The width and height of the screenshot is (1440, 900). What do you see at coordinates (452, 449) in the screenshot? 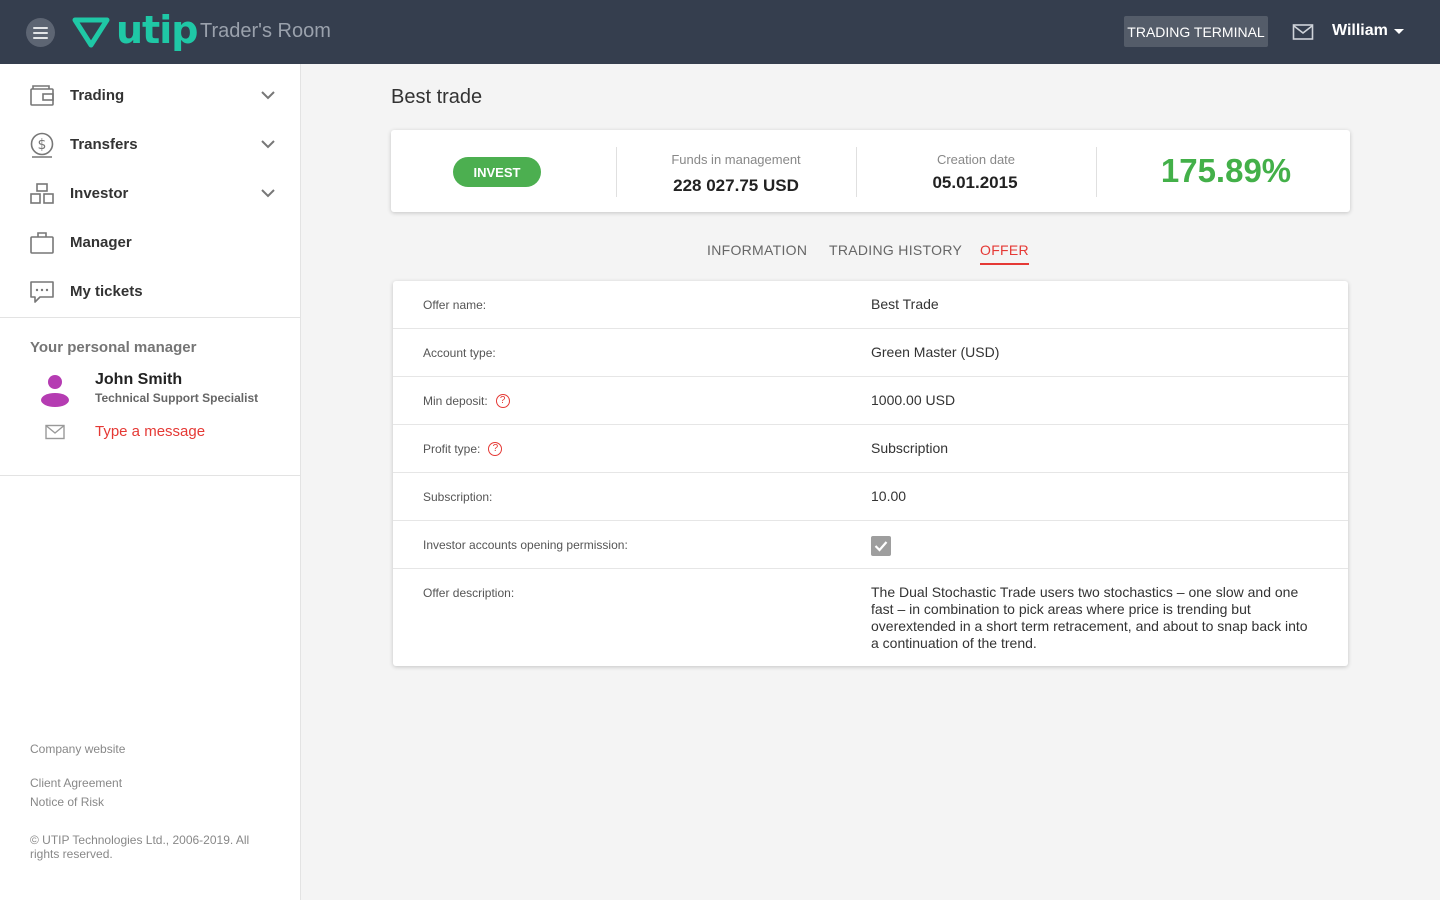
I see `row-label-text: Profit type:` at bounding box center [452, 449].